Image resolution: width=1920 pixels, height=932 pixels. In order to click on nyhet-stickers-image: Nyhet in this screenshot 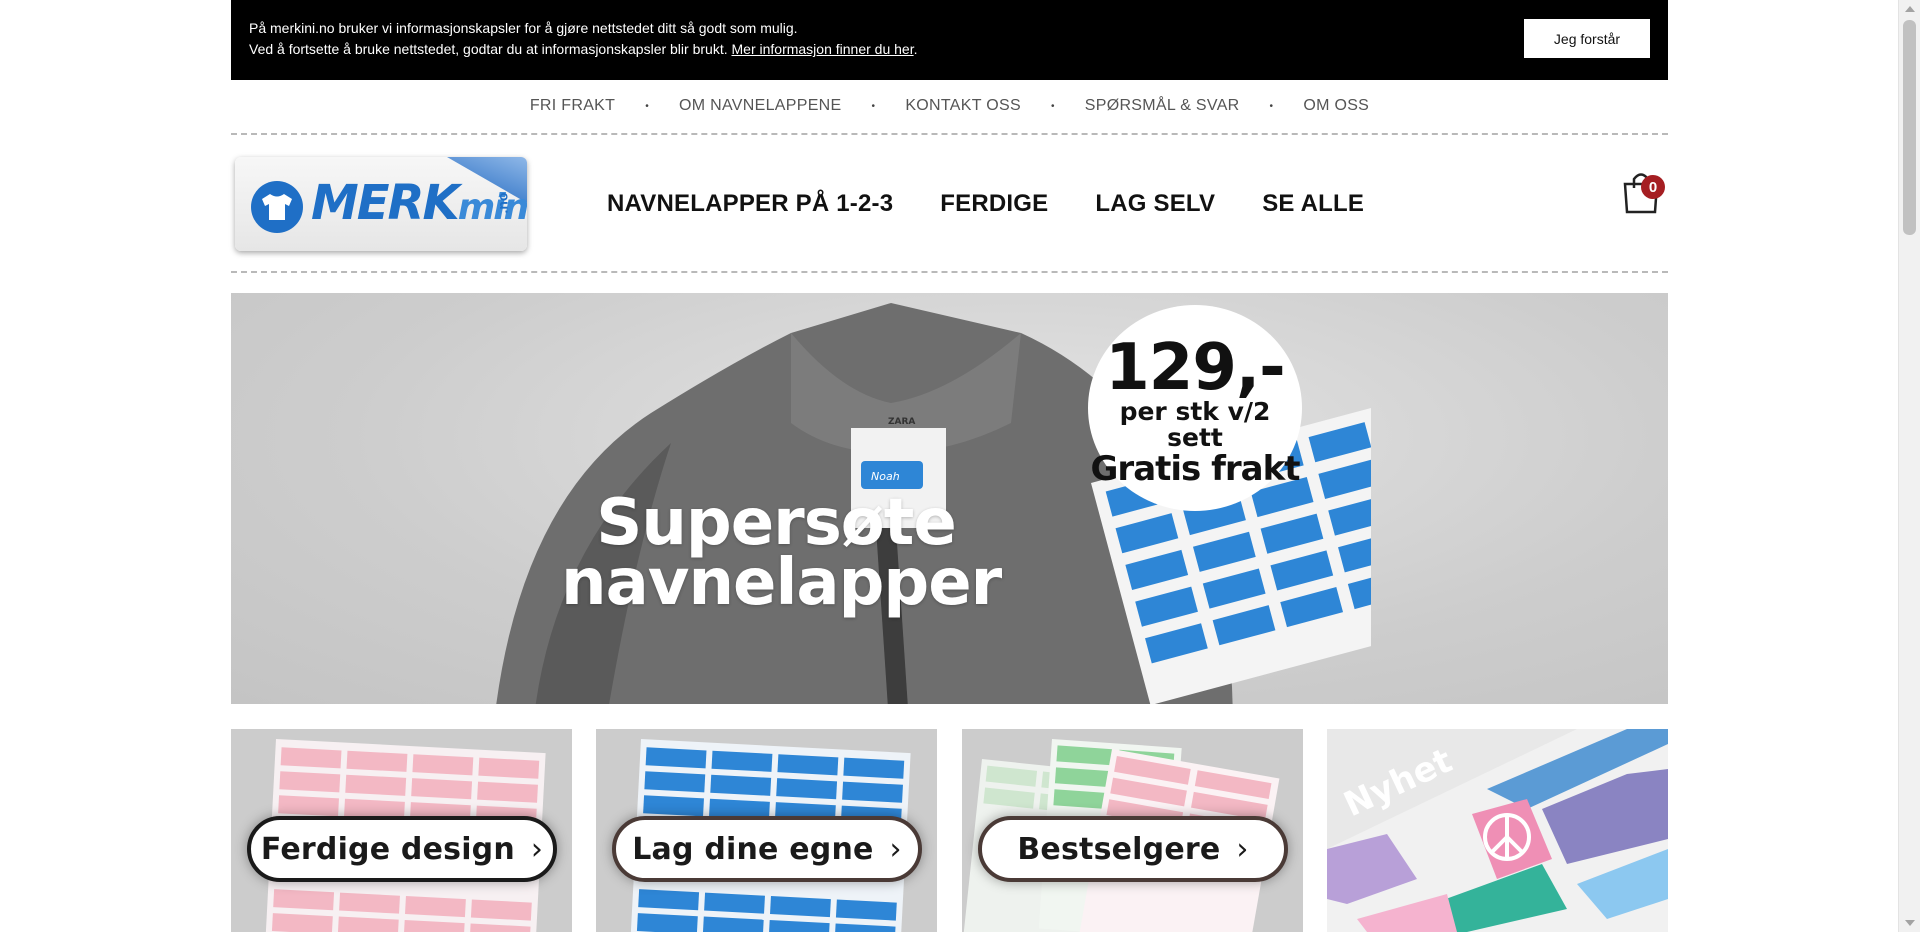, I will do `click(1497, 830)`.